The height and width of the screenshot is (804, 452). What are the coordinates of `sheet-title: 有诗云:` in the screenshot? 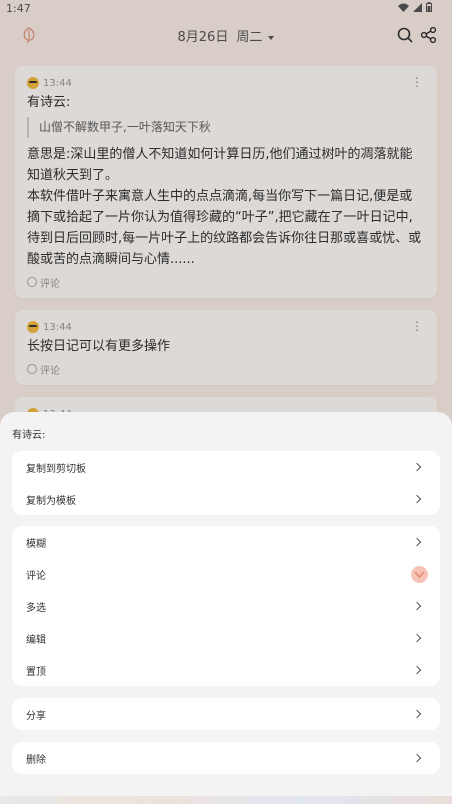 It's located at (29, 435).